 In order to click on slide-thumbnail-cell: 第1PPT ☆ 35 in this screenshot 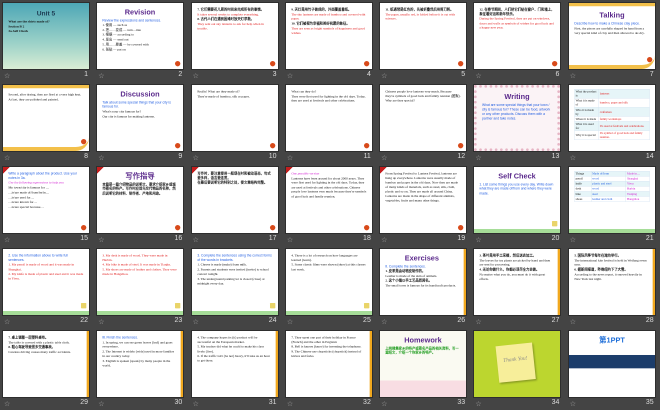, I will do `click(613, 369)`.